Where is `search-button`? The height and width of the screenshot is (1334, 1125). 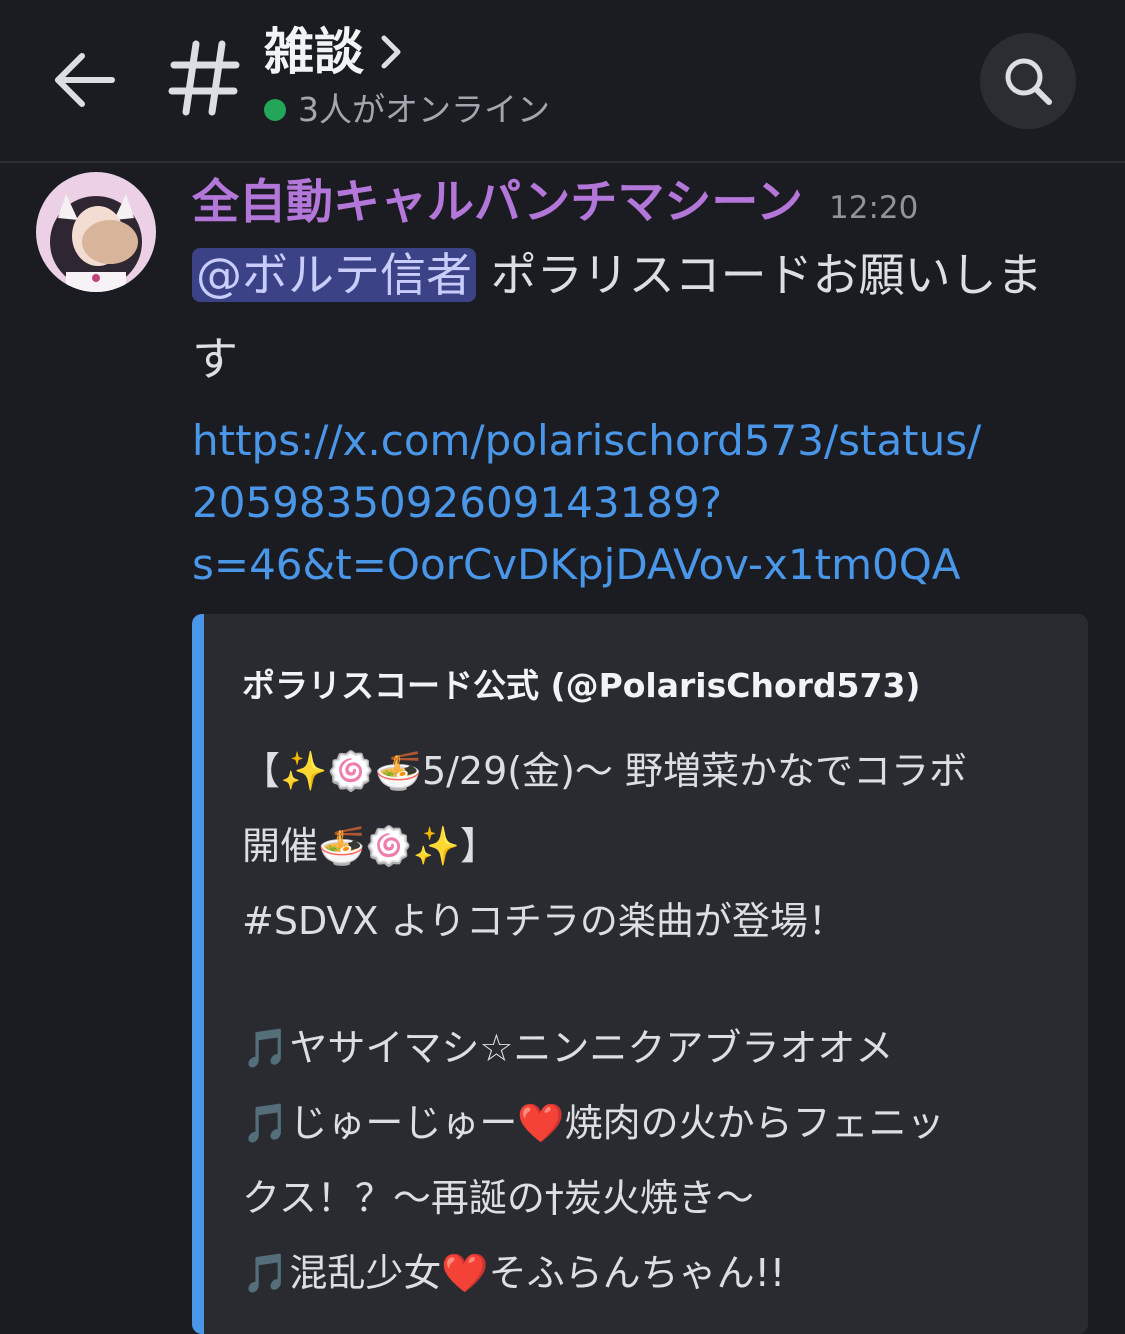
search-button is located at coordinates (1028, 81).